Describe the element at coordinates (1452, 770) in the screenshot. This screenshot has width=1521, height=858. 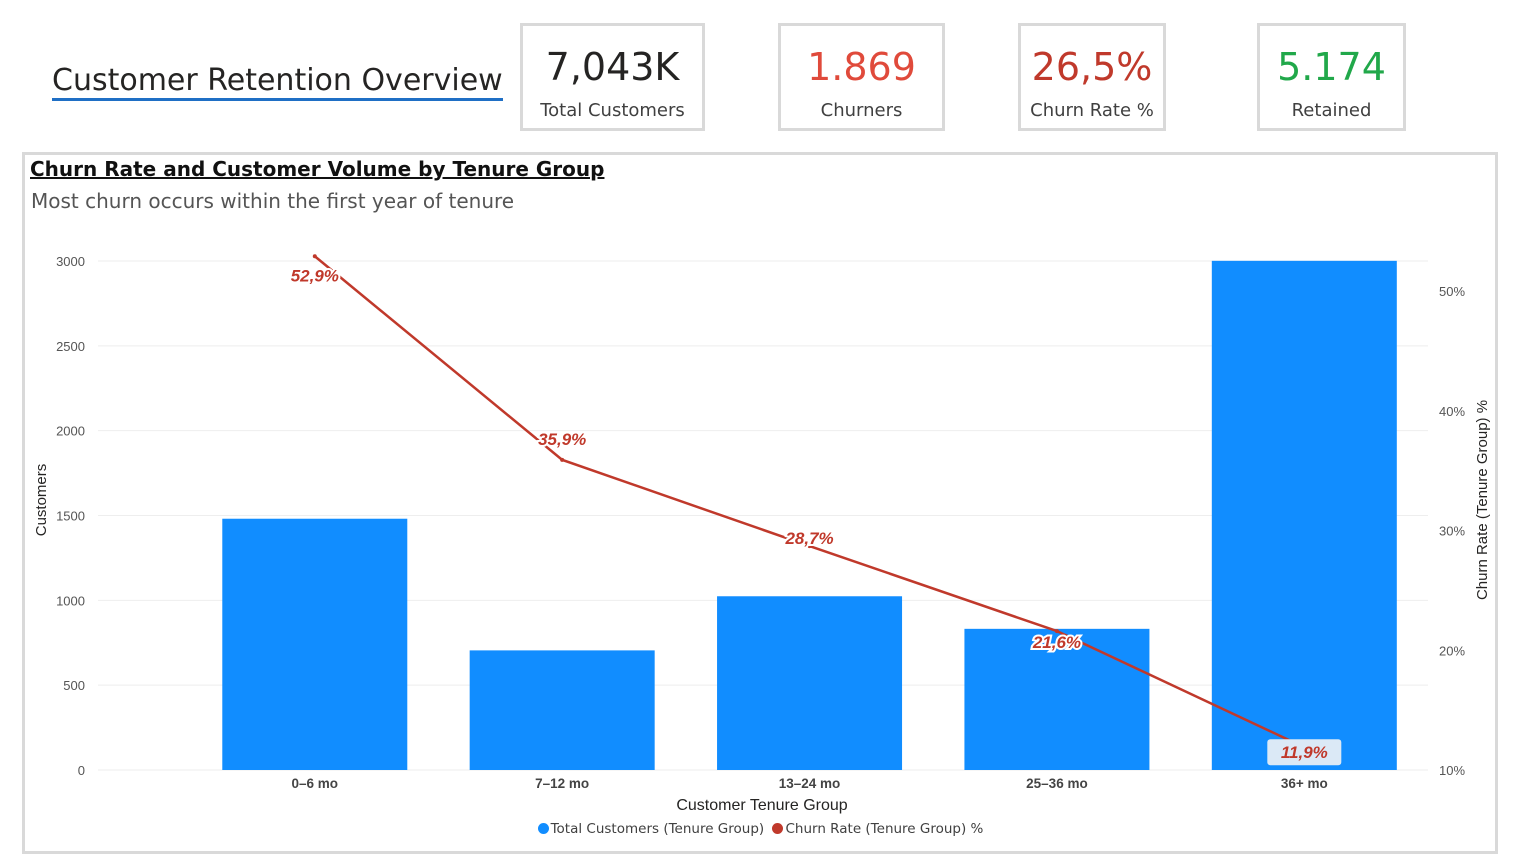
I see `y2-tick-label: 10%` at that location.